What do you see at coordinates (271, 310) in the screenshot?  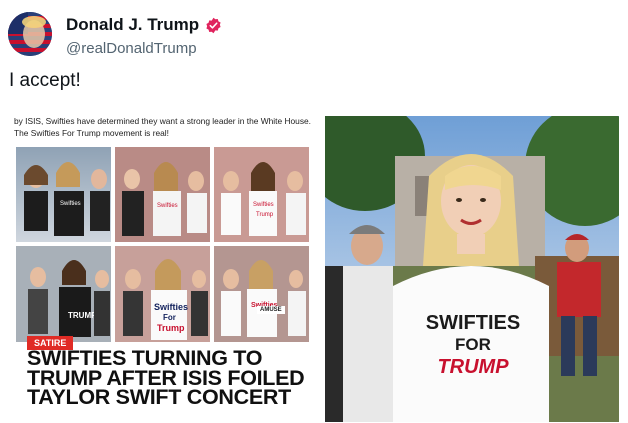 I see `amuse-watermark: AMUSE` at bounding box center [271, 310].